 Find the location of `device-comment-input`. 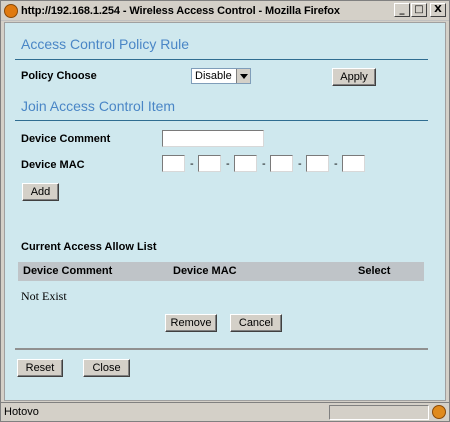

device-comment-input is located at coordinates (213, 138).